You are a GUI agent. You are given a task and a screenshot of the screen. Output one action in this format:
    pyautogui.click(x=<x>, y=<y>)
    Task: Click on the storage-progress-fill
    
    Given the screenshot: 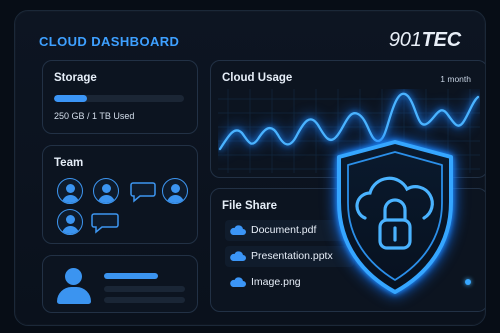 What is the action you would take?
    pyautogui.click(x=70, y=98)
    